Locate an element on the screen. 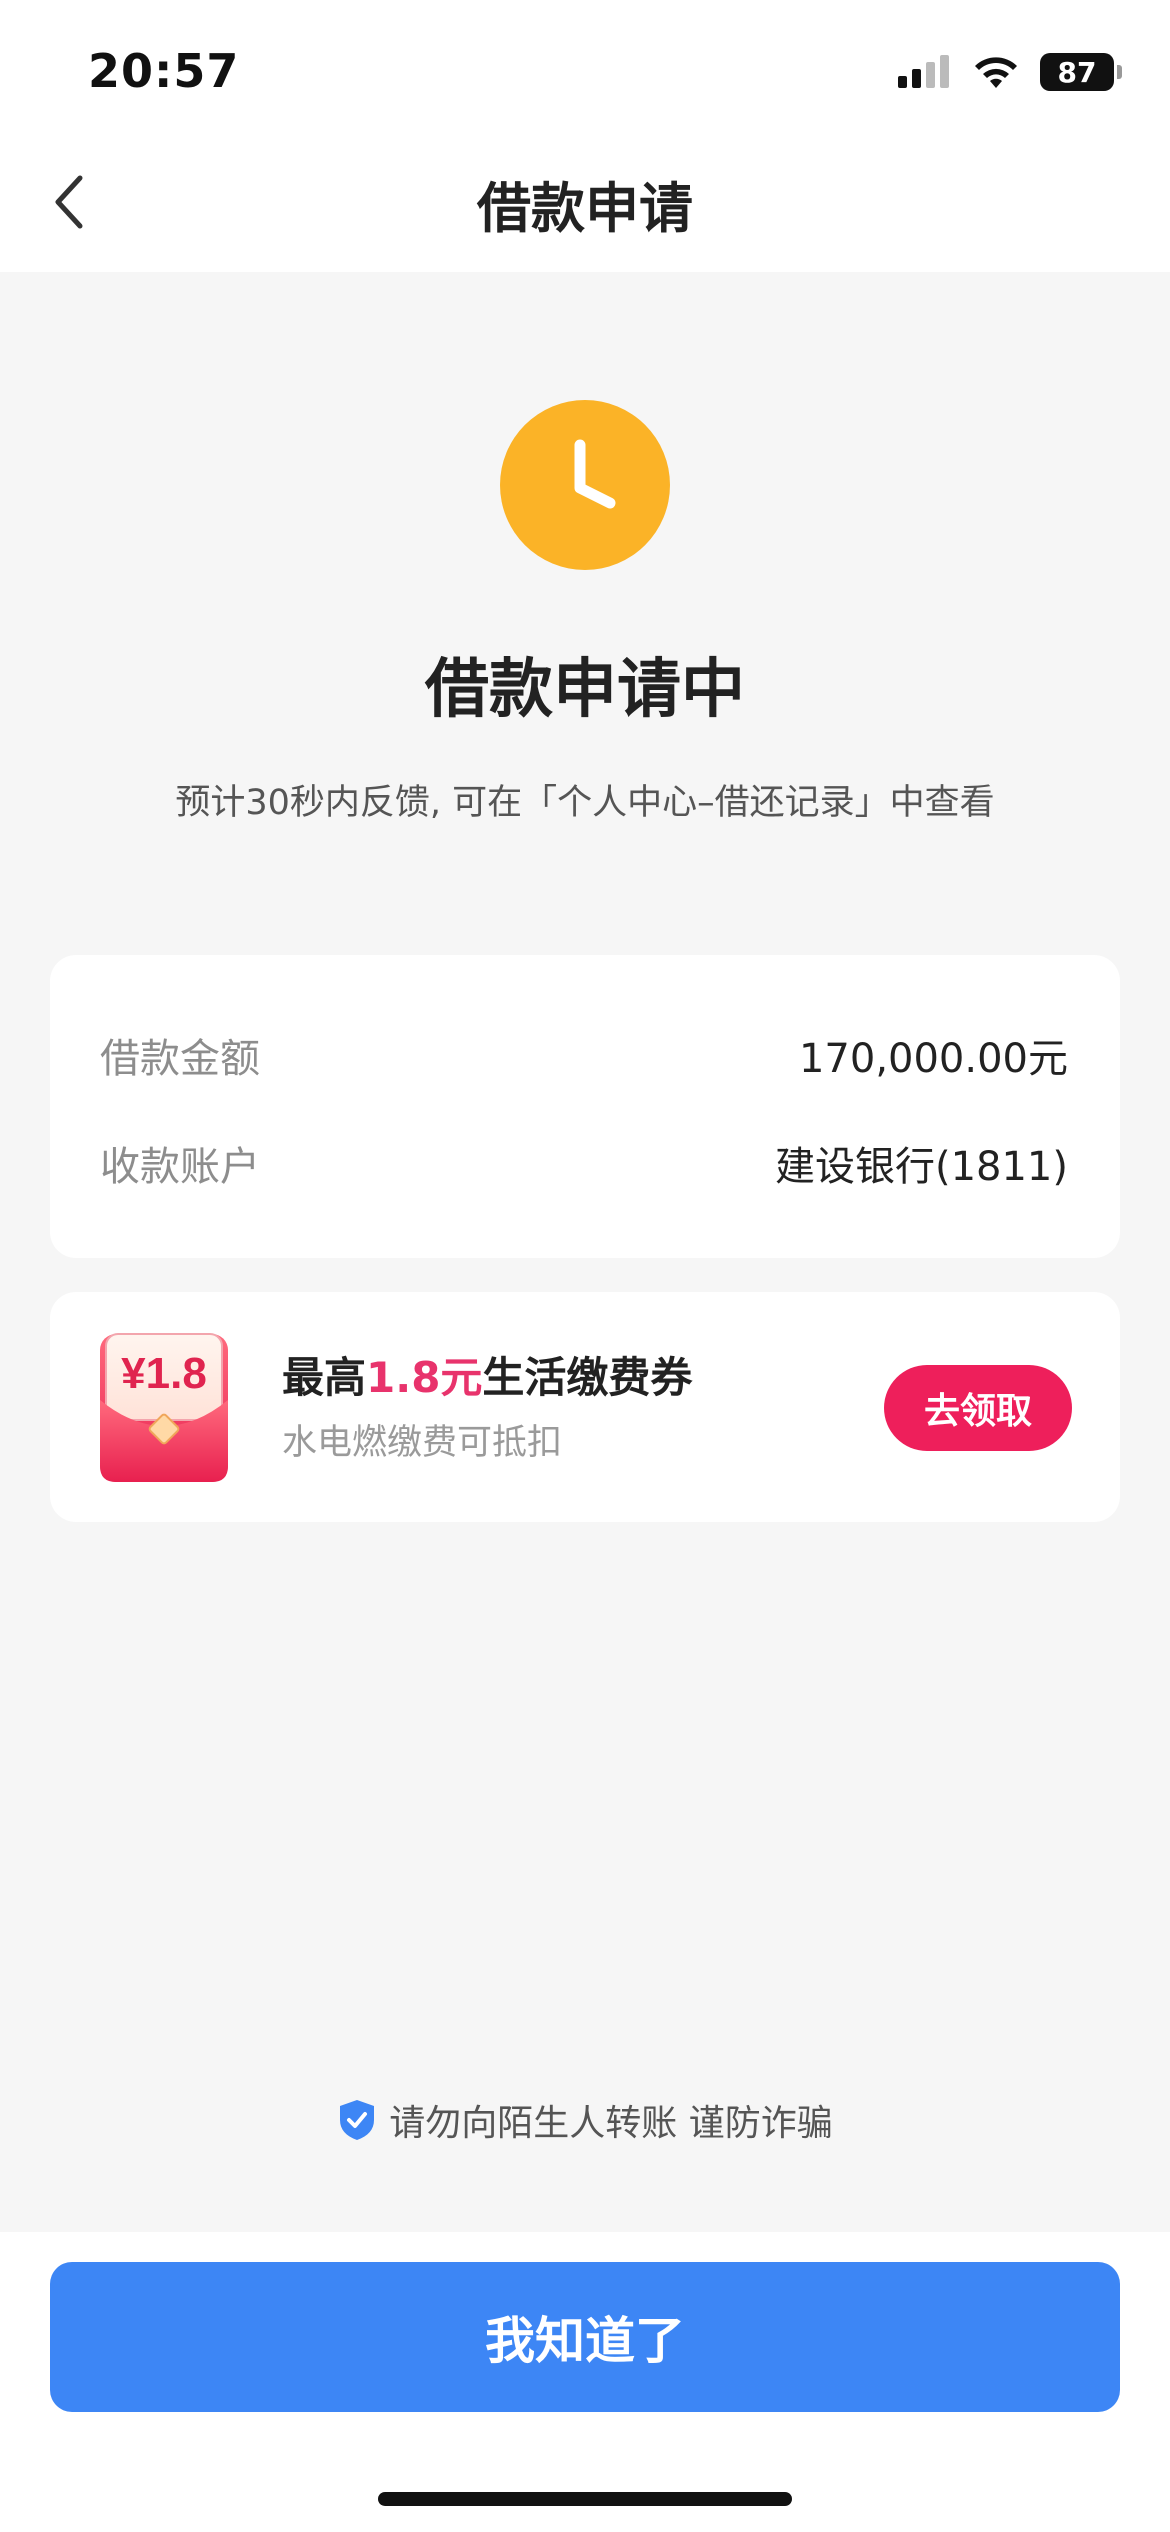 The width and height of the screenshot is (1170, 2532). wifi-icon is located at coordinates (996, 72).